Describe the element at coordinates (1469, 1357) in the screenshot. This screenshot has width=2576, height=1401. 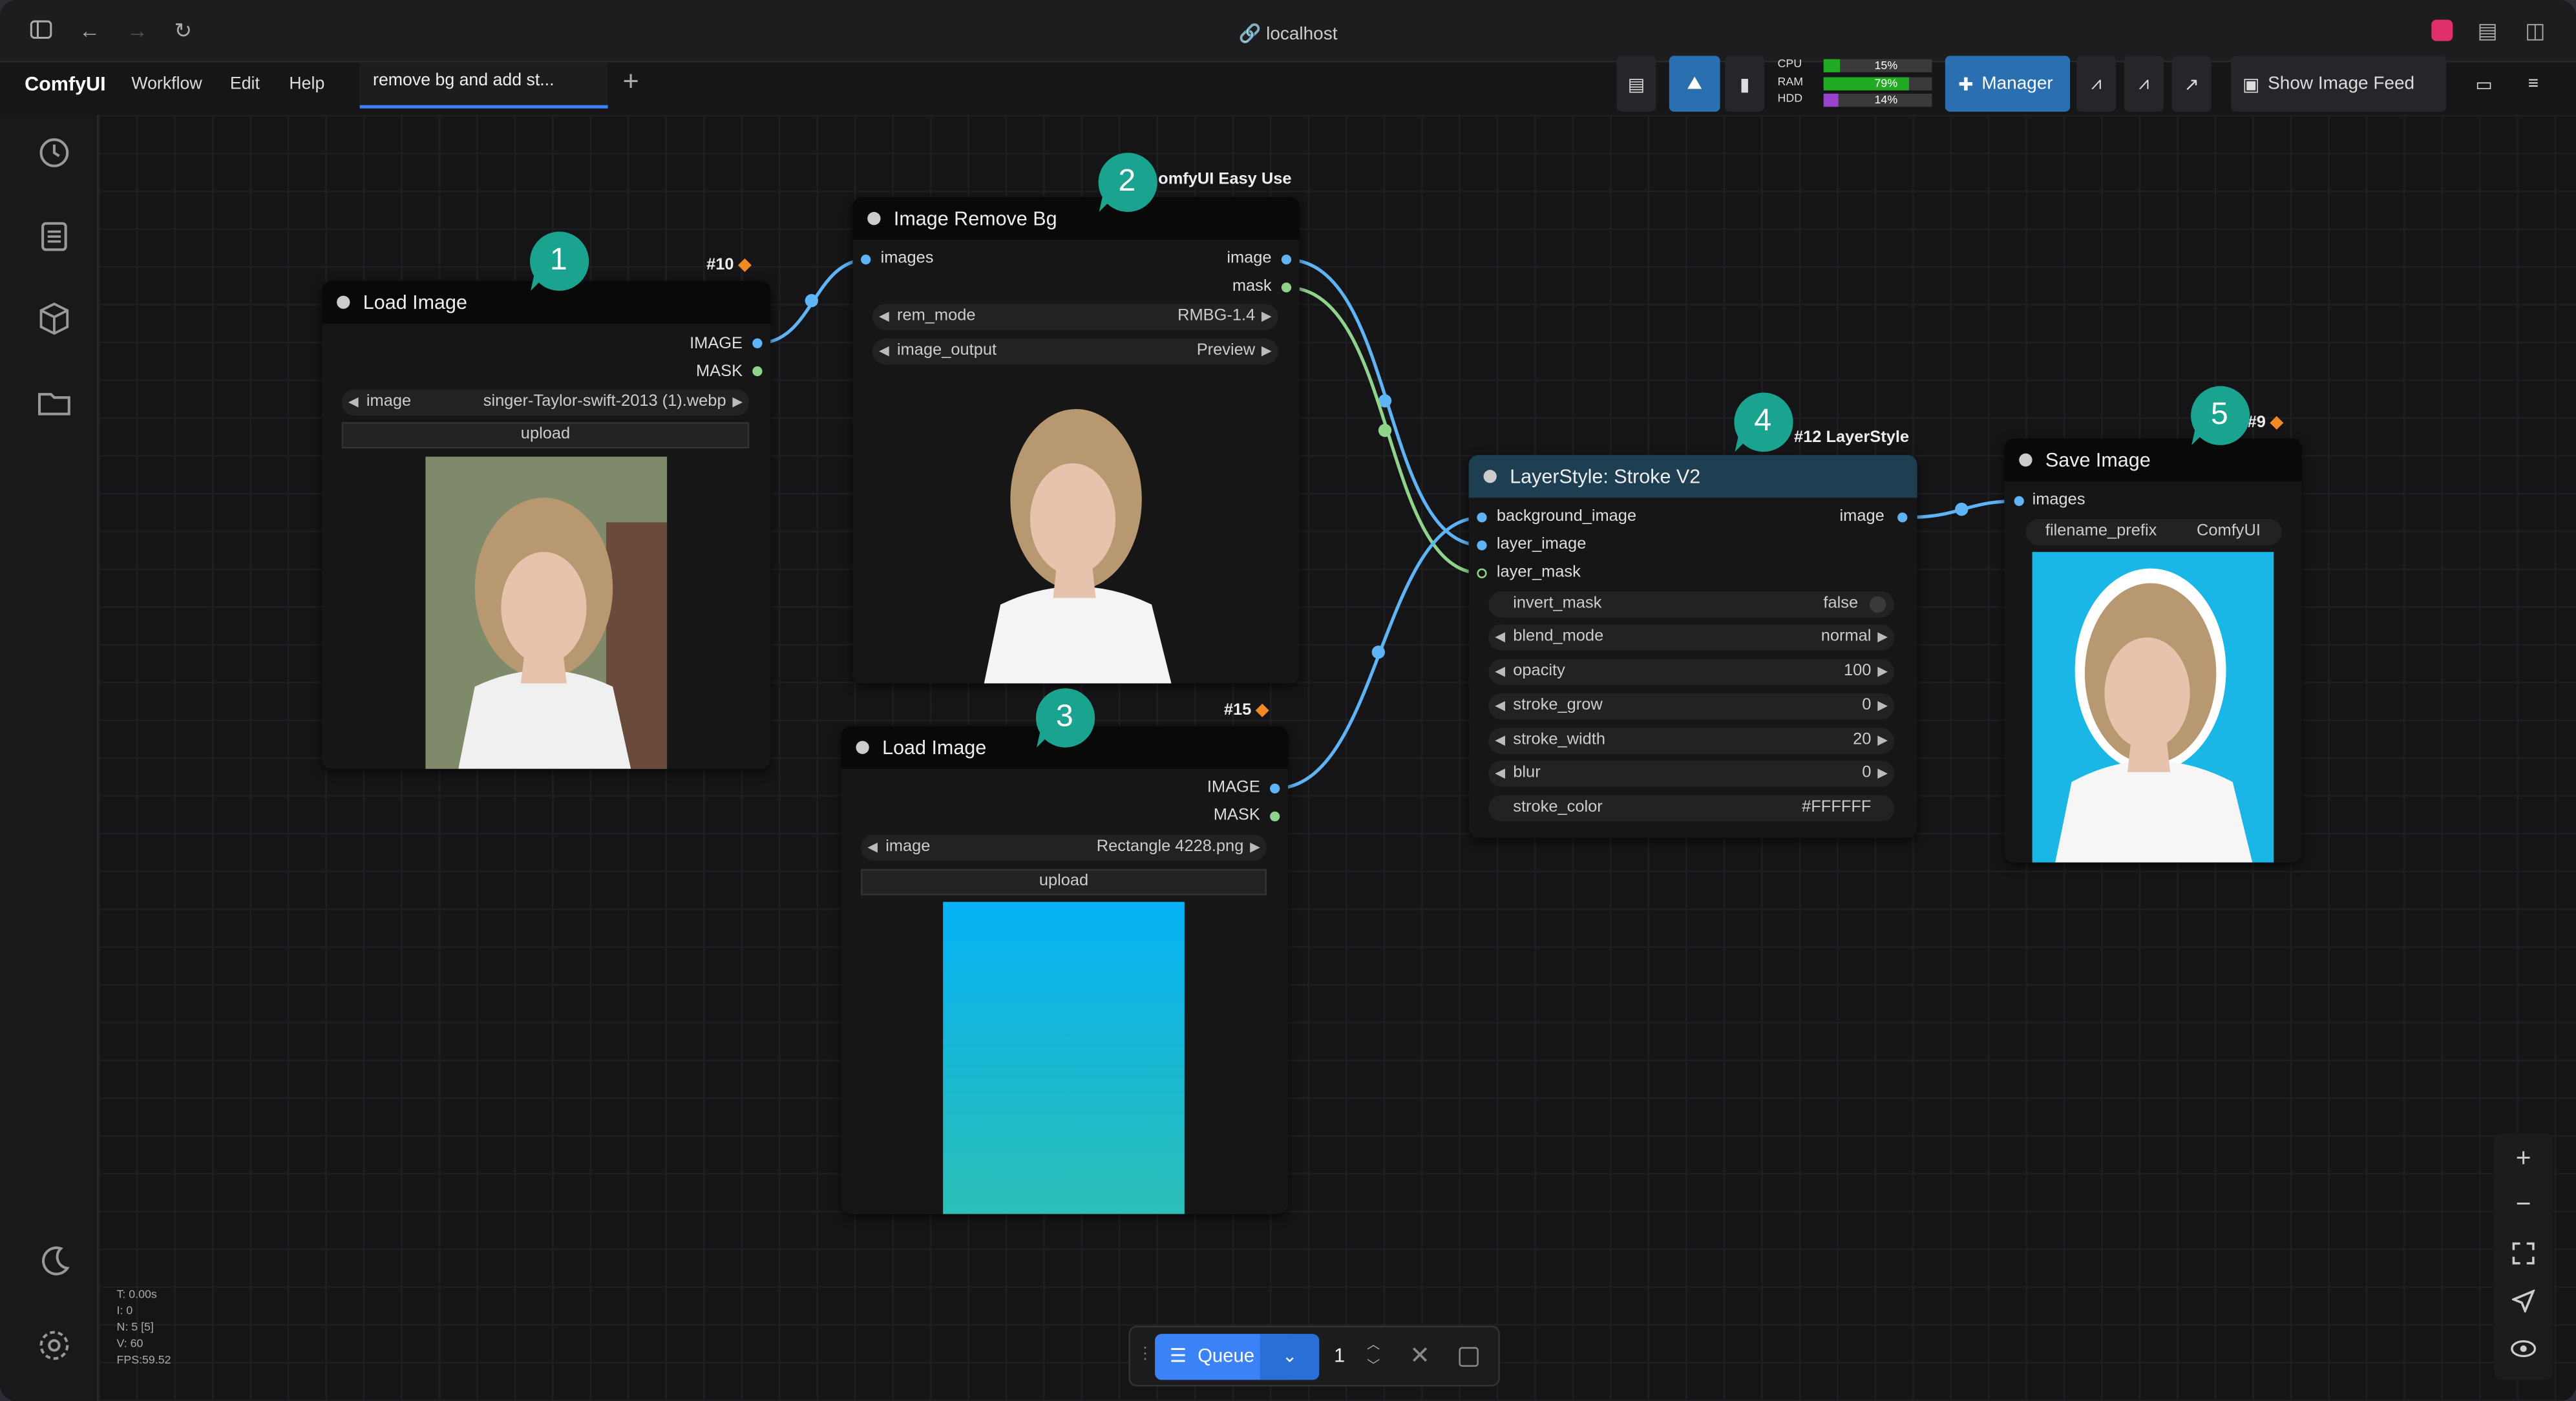
I see `stop-icon` at that location.